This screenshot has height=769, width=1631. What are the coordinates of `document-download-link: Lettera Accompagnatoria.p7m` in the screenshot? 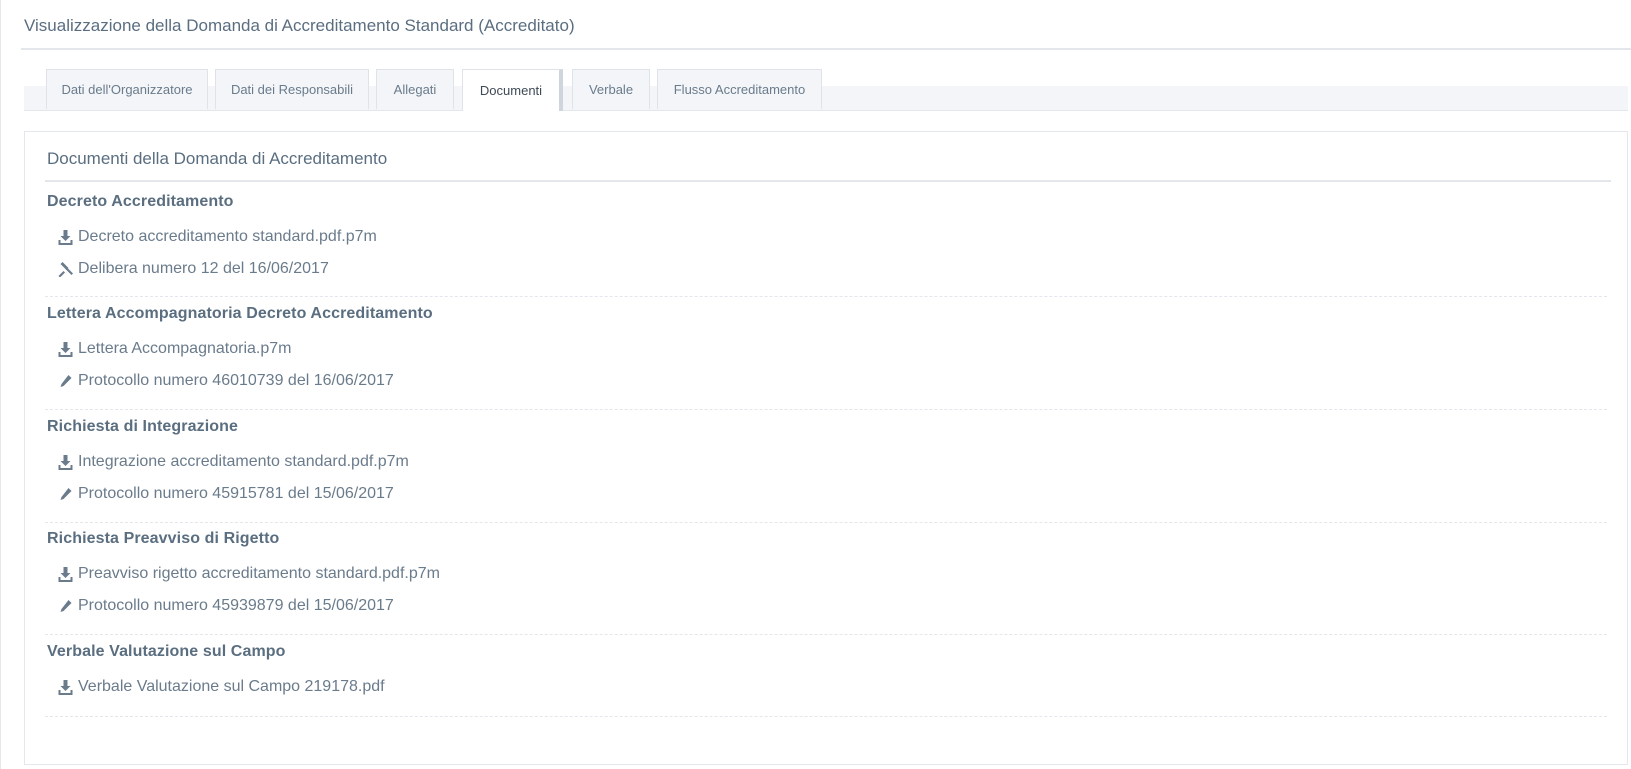 It's located at (174, 349).